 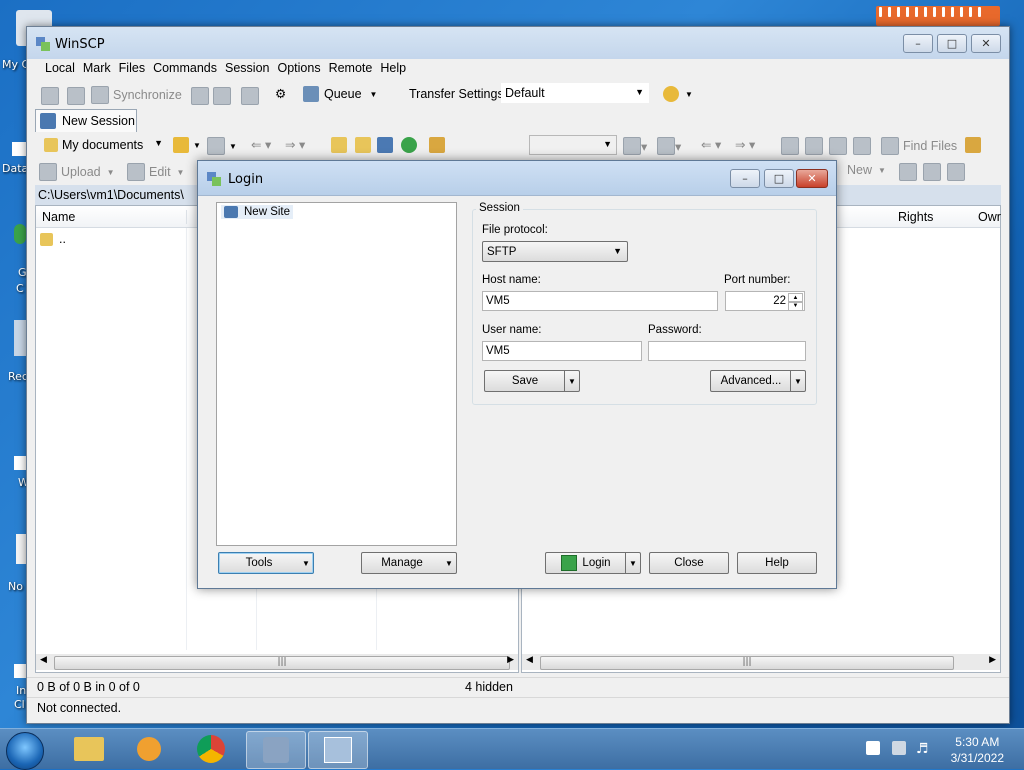 What do you see at coordinates (517, 178) in the screenshot?
I see `login-titlebar: Login – □ ✕` at bounding box center [517, 178].